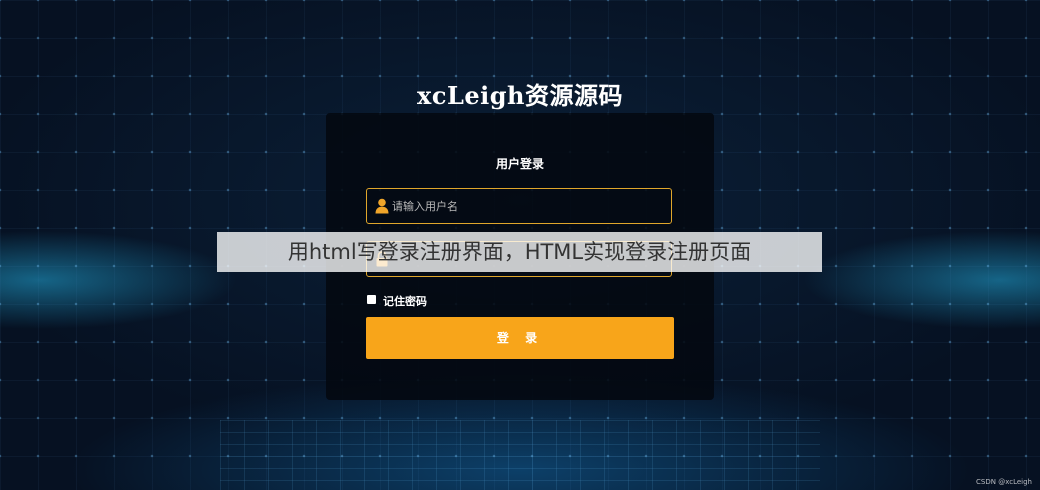 The image size is (1040, 490). Describe the element at coordinates (382, 206) in the screenshot. I see `user-icon` at that location.